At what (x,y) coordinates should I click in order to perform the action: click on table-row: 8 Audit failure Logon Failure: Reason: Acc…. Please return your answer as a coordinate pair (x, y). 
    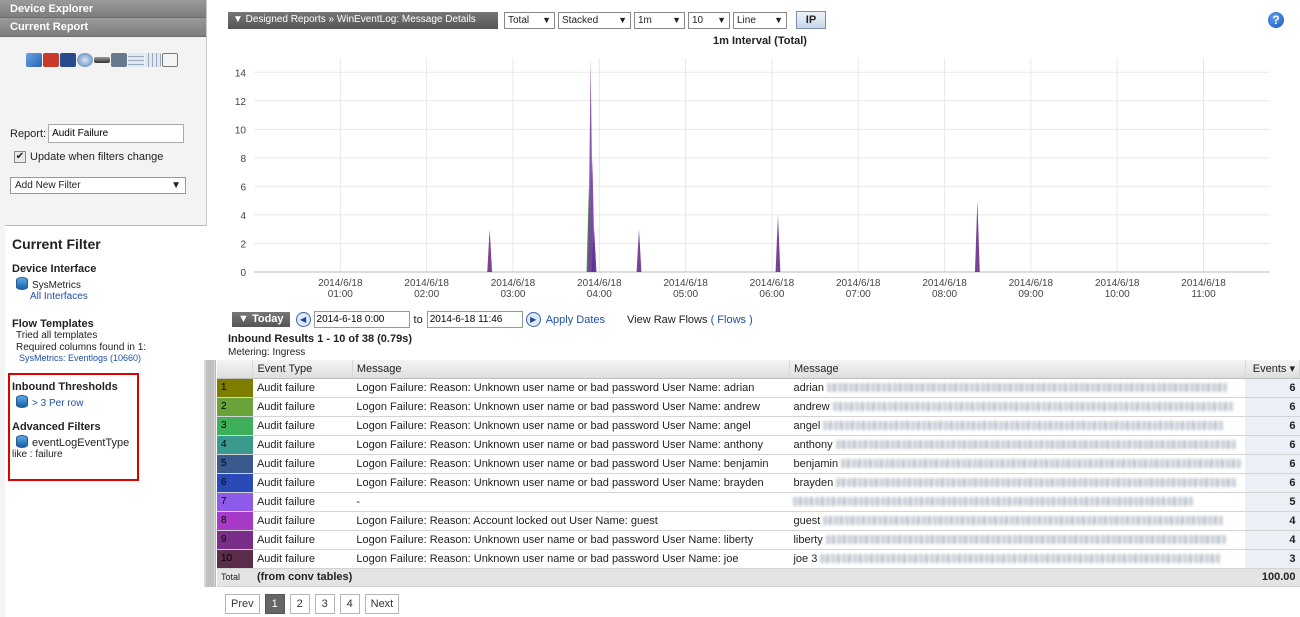
    Looking at the image, I should click on (758, 521).